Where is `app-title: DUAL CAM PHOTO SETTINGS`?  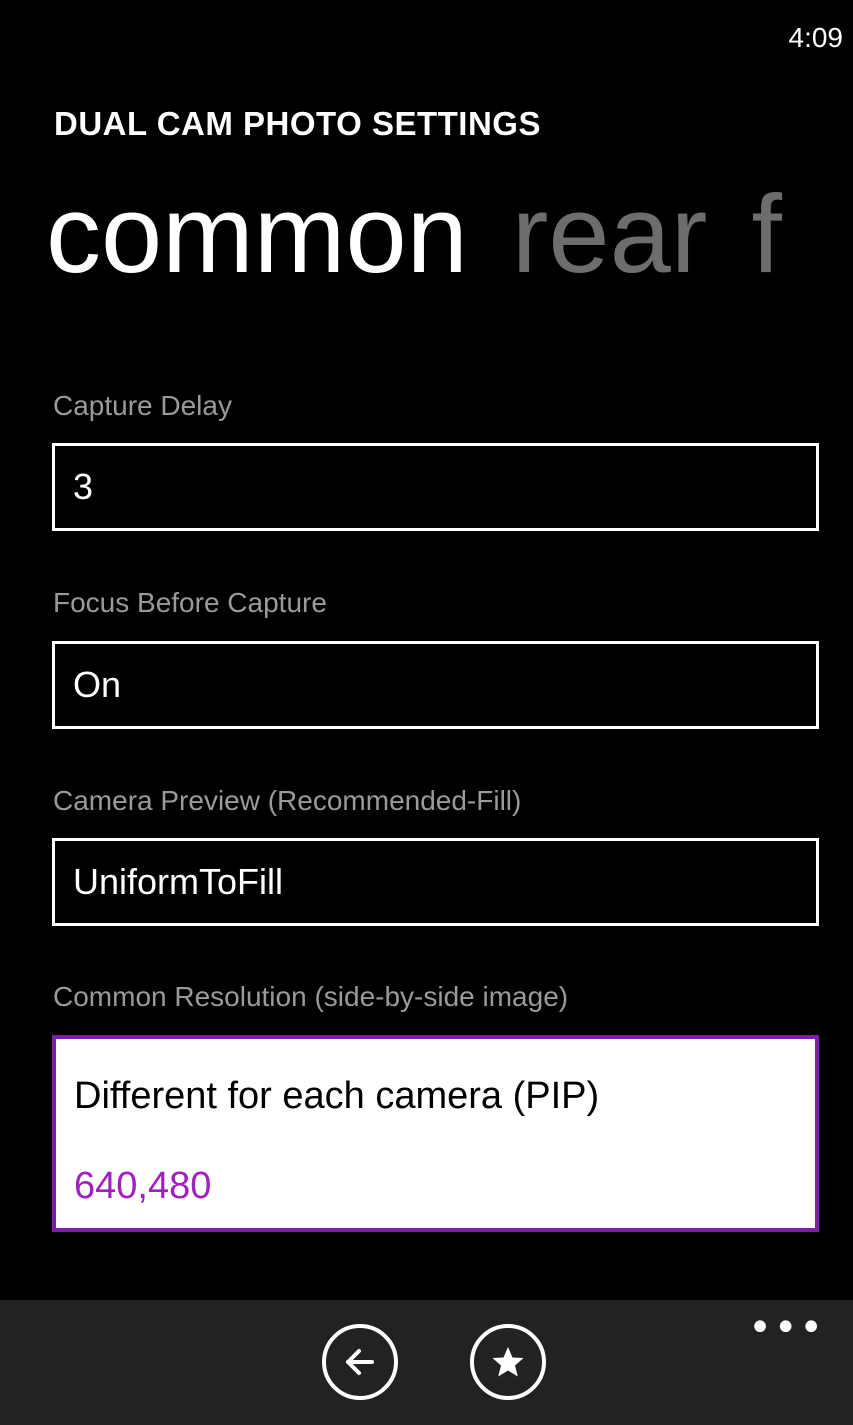 app-title: DUAL CAM PHOTO SETTINGS is located at coordinates (297, 123).